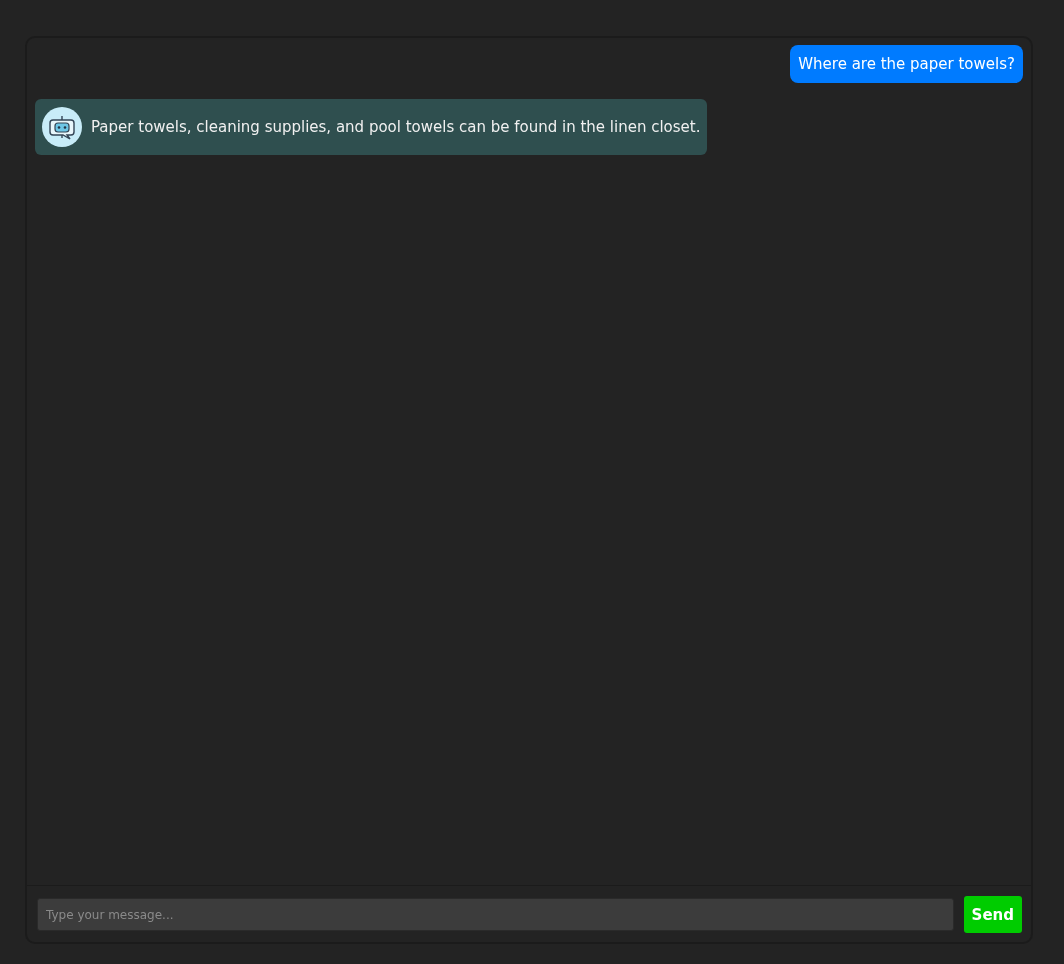 This screenshot has height=964, width=1064. I want to click on user-message: Where are the paper towels?, so click(906, 64).